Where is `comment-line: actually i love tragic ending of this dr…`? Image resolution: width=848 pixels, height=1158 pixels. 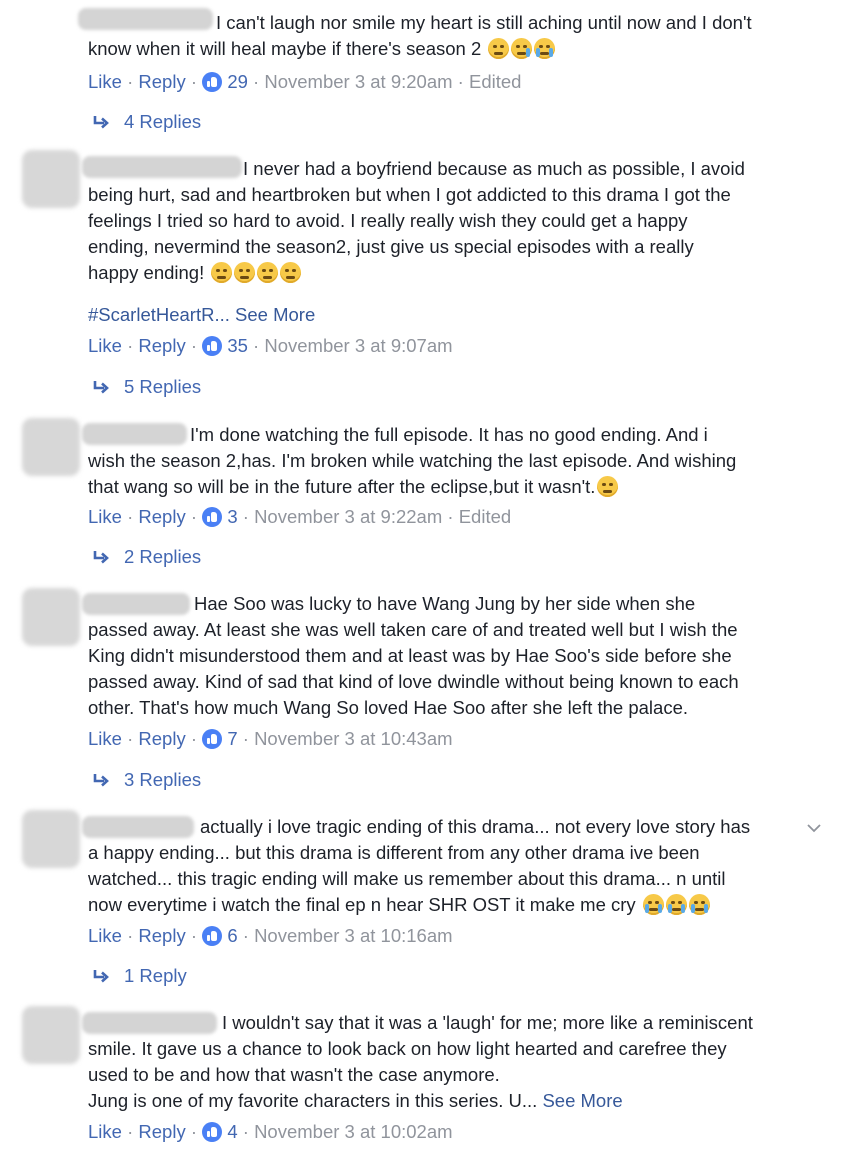
comment-line: actually i love tragic ending of this dr… is located at coordinates (475, 826).